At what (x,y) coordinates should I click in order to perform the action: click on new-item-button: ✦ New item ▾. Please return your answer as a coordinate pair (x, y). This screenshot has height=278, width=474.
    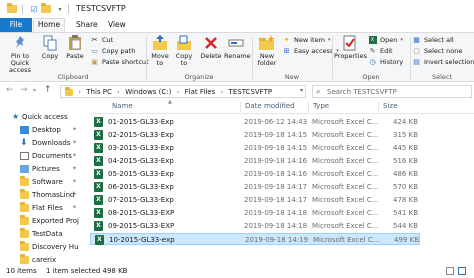
    Looking at the image, I should click on (306, 40).